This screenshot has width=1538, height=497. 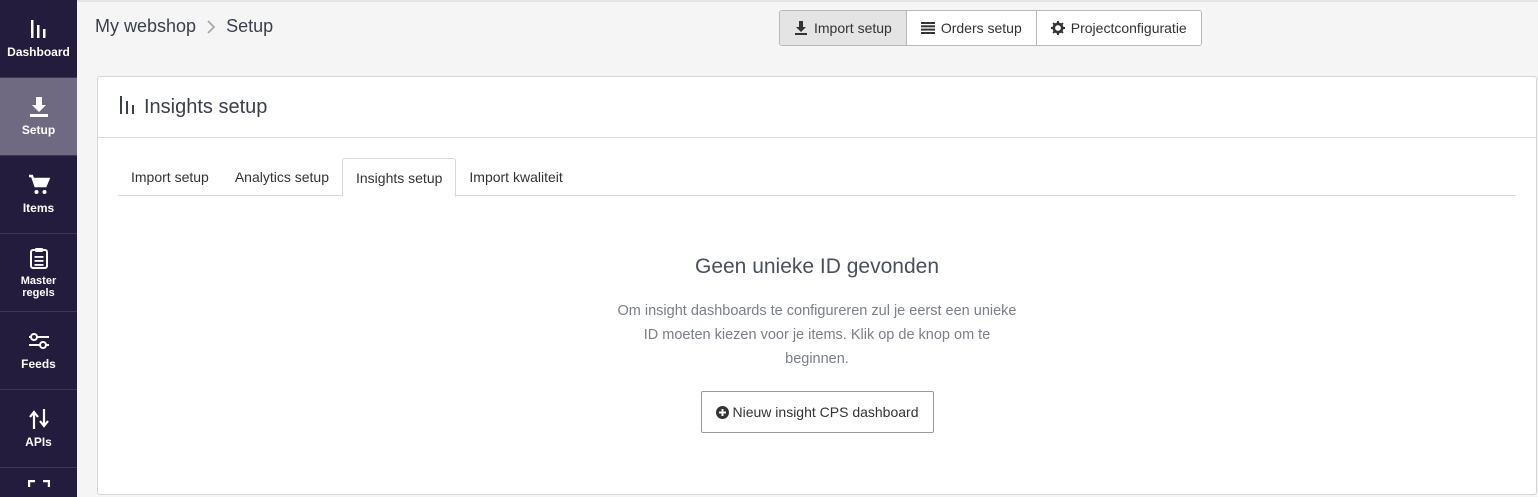 What do you see at coordinates (282, 177) in the screenshot?
I see `tab-analytics-setup: Analytics setup` at bounding box center [282, 177].